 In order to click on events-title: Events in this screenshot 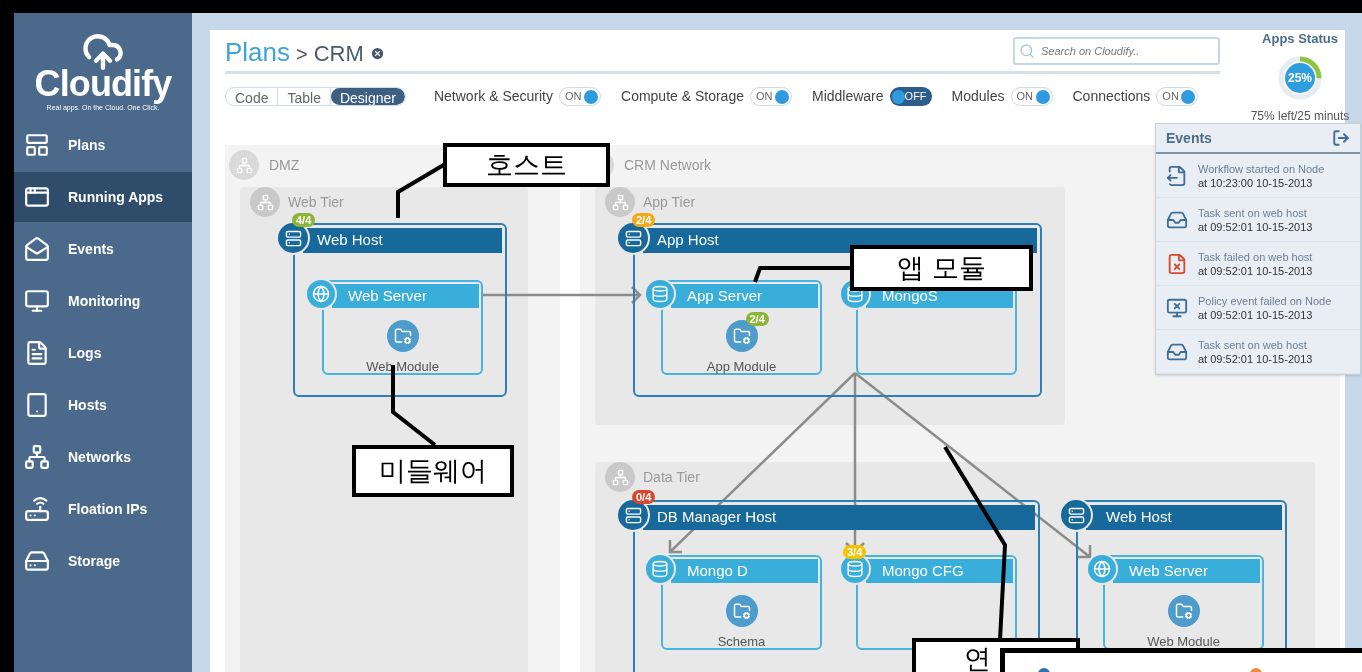, I will do `click(1189, 138)`.